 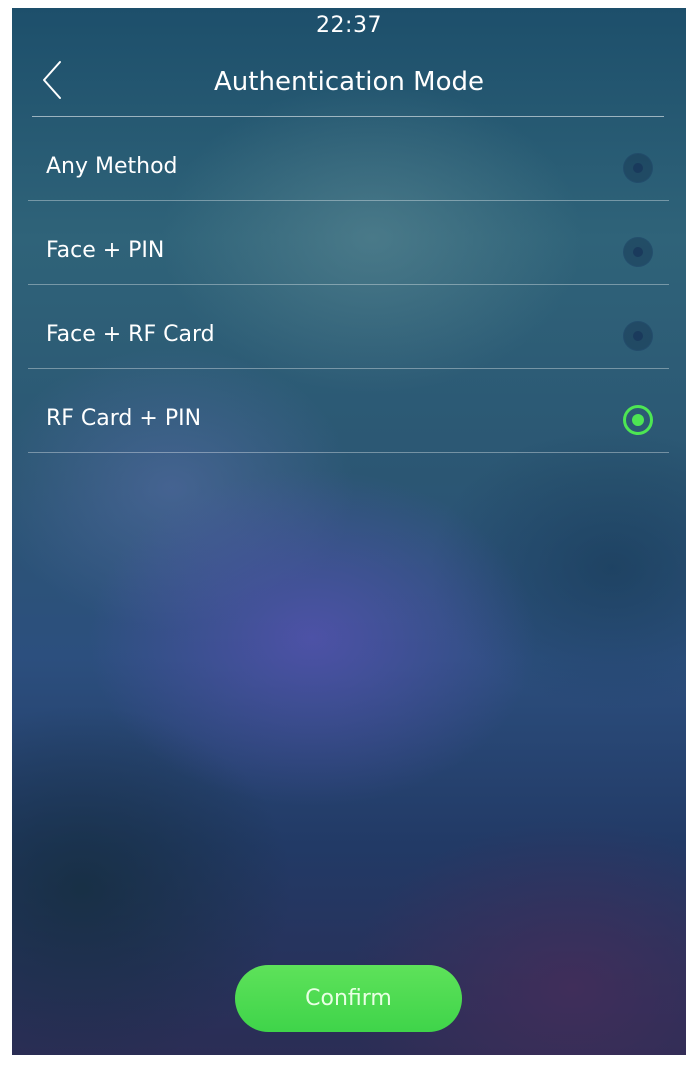 I want to click on option-rf-card-pin: RF Card + PIN, so click(x=348, y=411).